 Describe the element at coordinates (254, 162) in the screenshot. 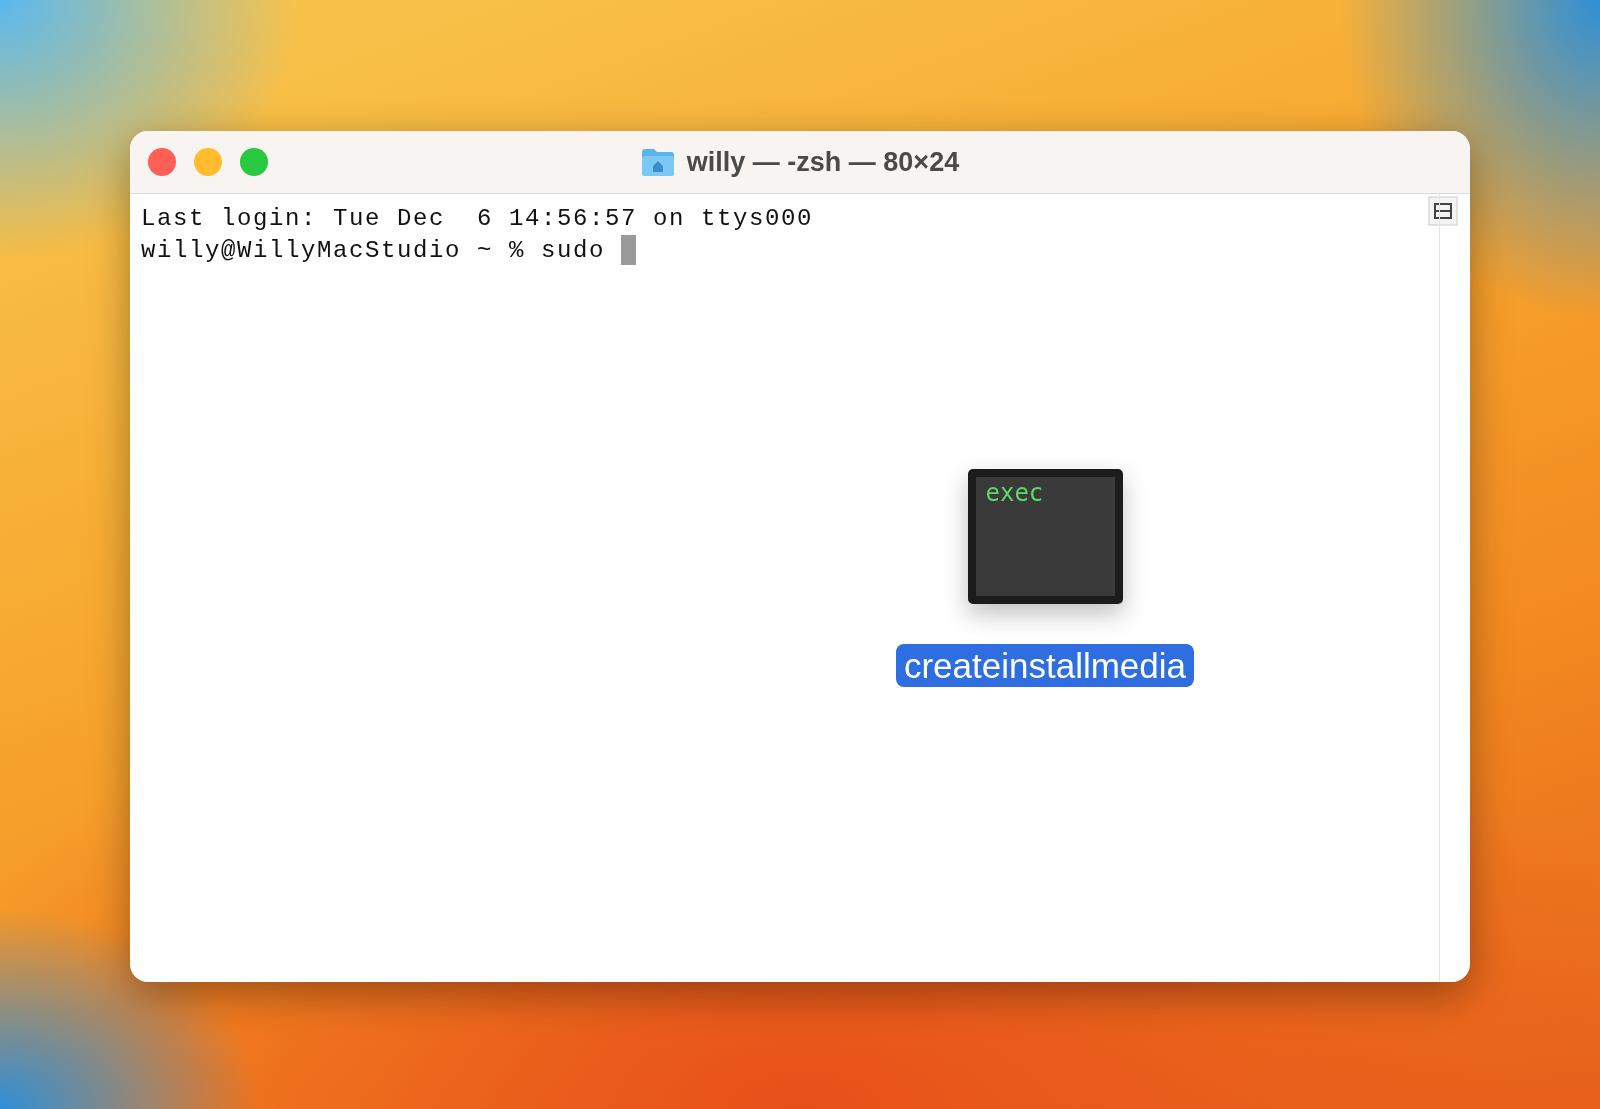

I see `zoom-button` at that location.